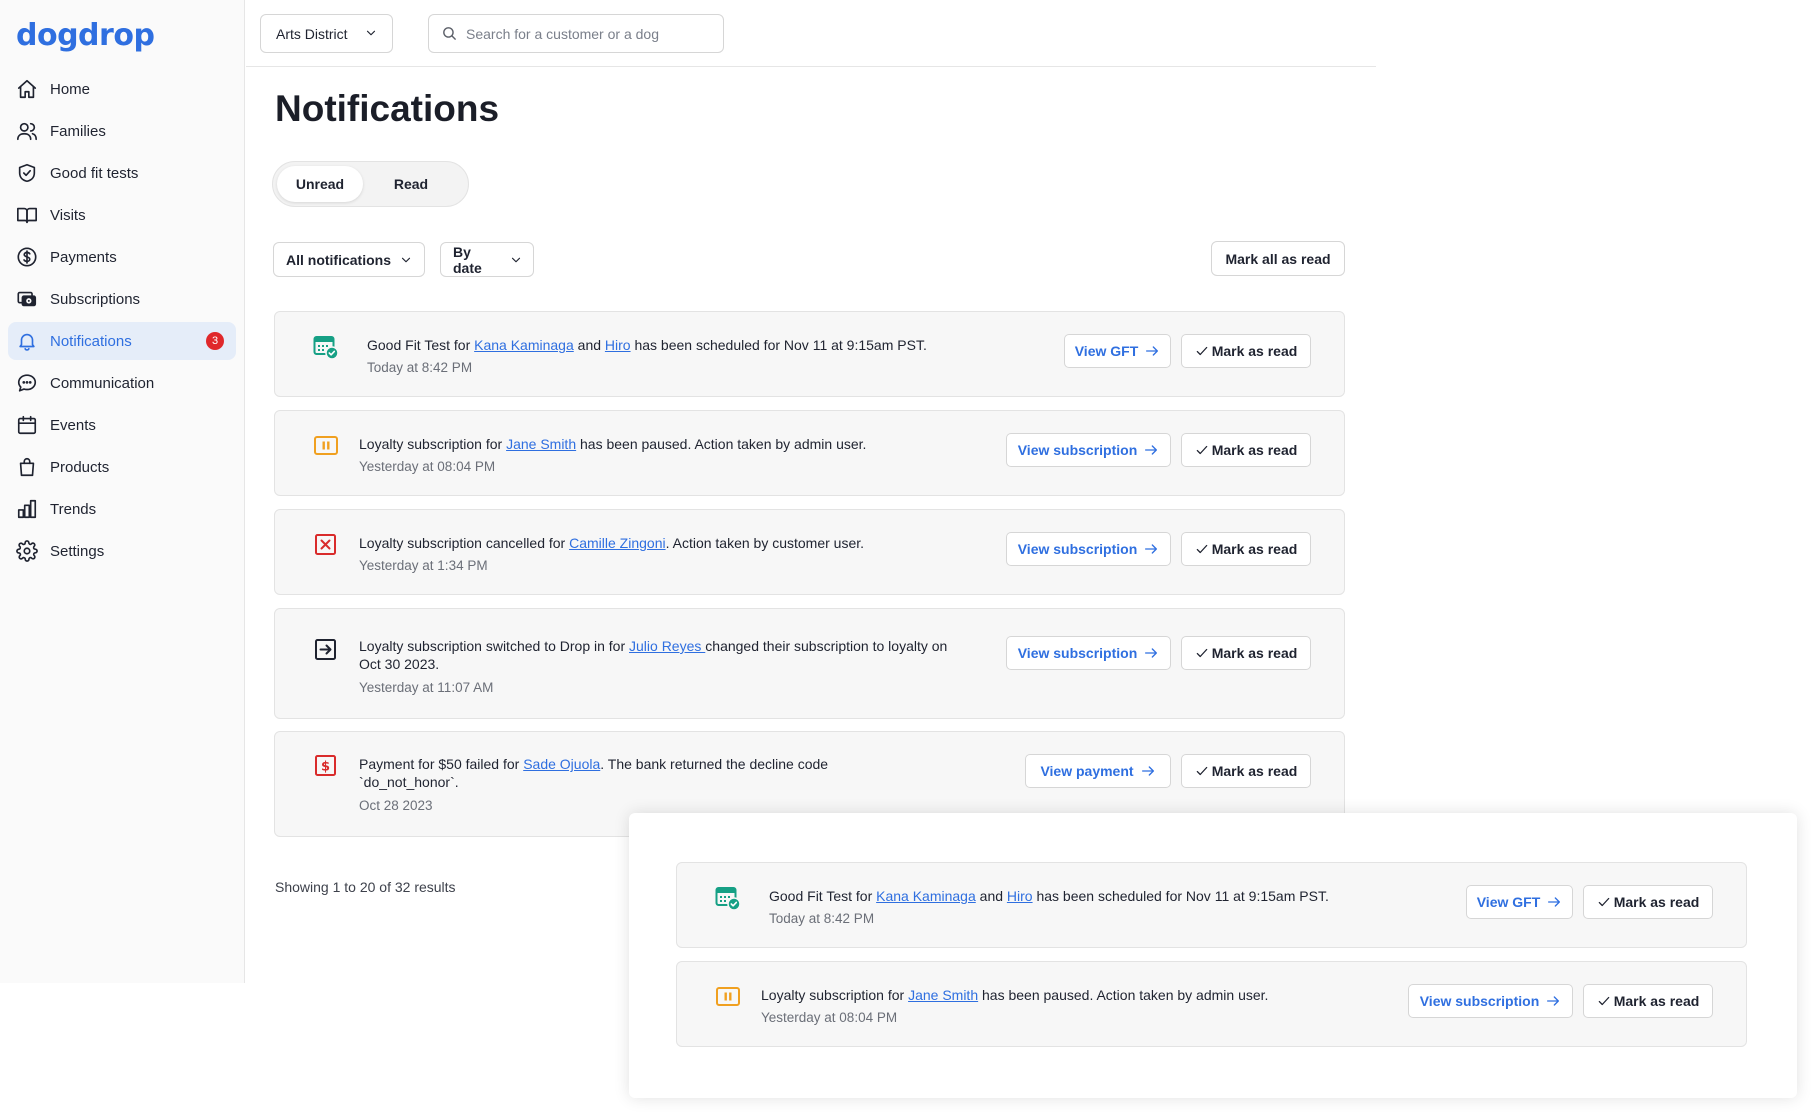 The width and height of the screenshot is (1811, 1118). I want to click on sidebar-item-events: Events, so click(122, 425).